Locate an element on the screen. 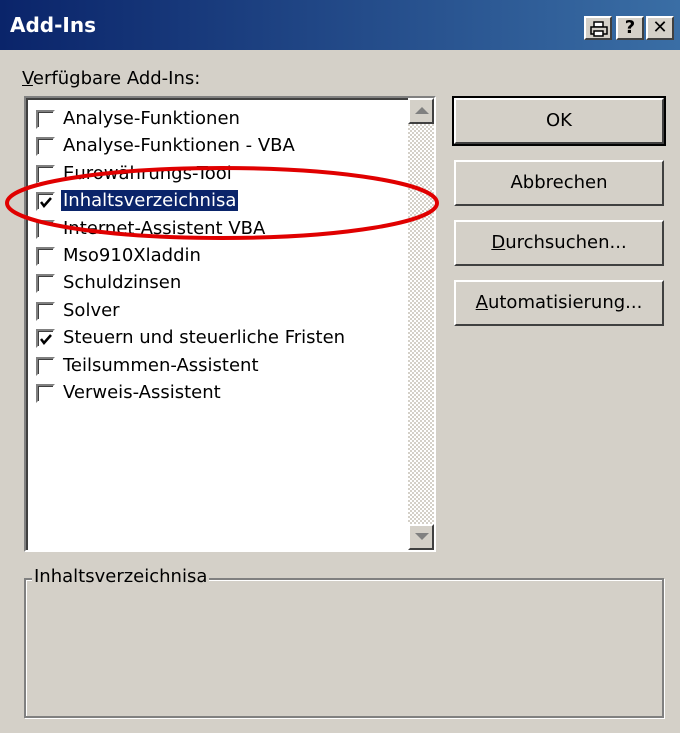 The image size is (680, 733). addin-label: Eurowährungs-Tool is located at coordinates (147, 173).